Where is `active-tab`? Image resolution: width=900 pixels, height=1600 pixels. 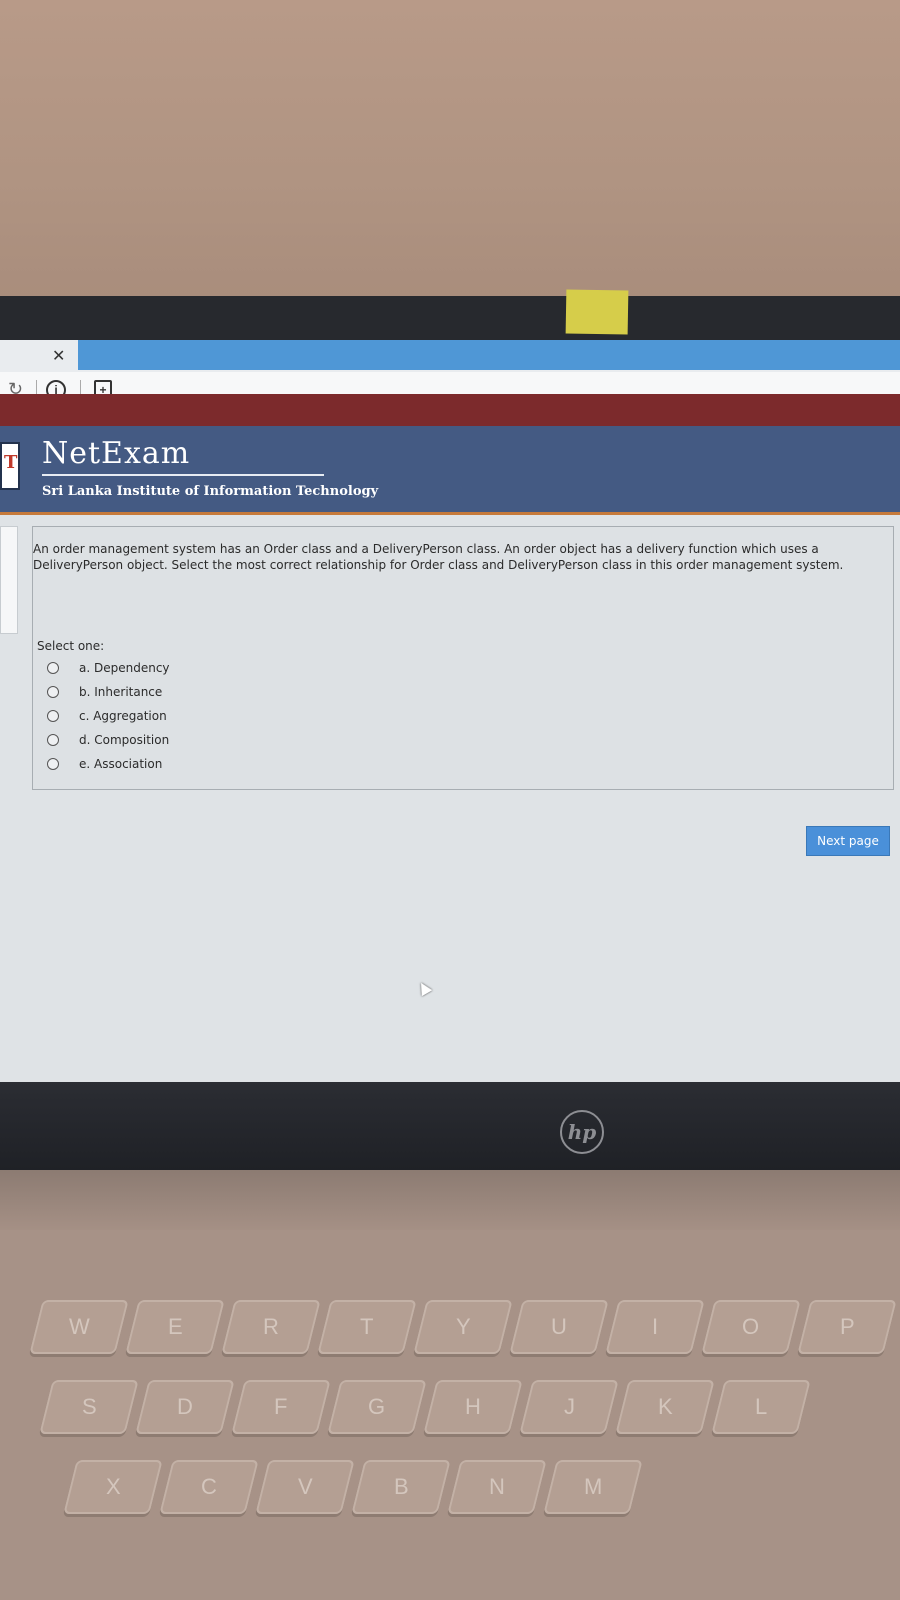
active-tab is located at coordinates (489, 355).